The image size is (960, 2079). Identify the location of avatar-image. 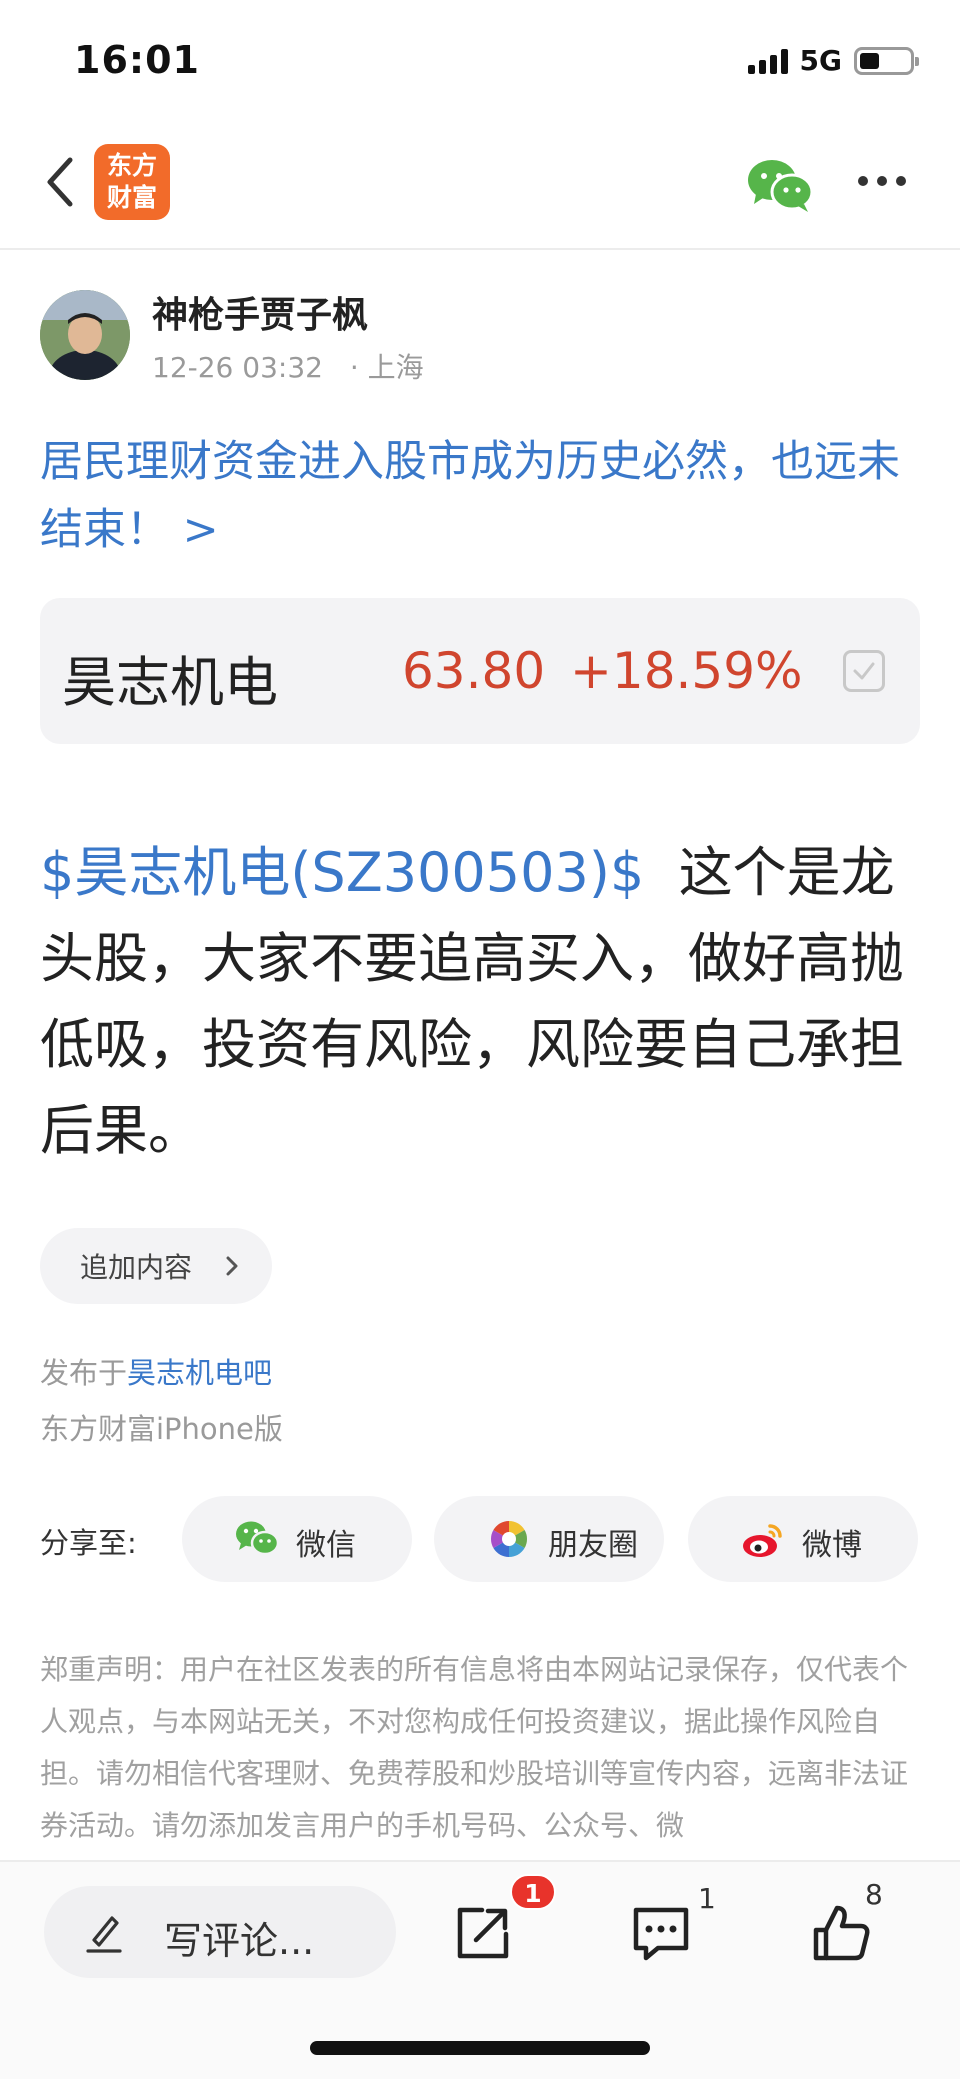
(85, 335).